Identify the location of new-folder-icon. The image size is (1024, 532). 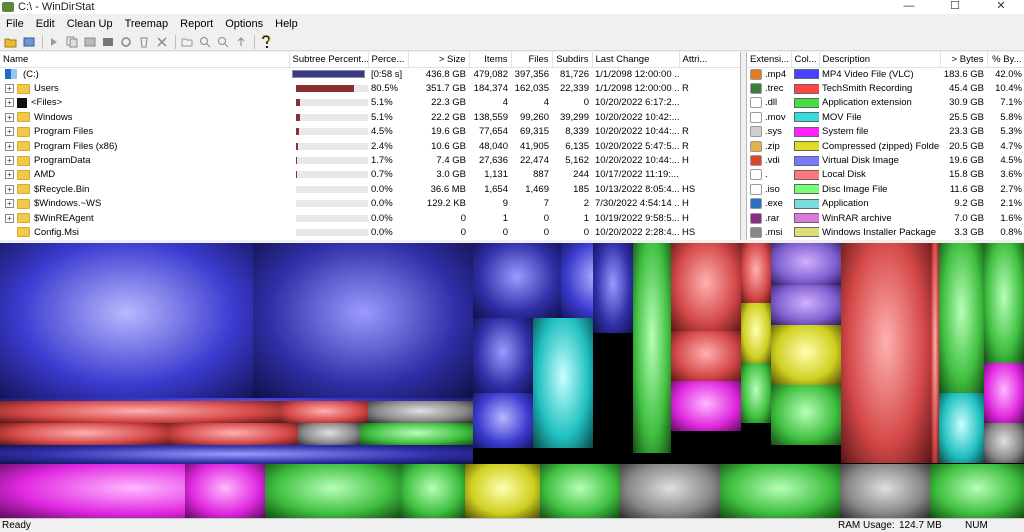
(187, 42).